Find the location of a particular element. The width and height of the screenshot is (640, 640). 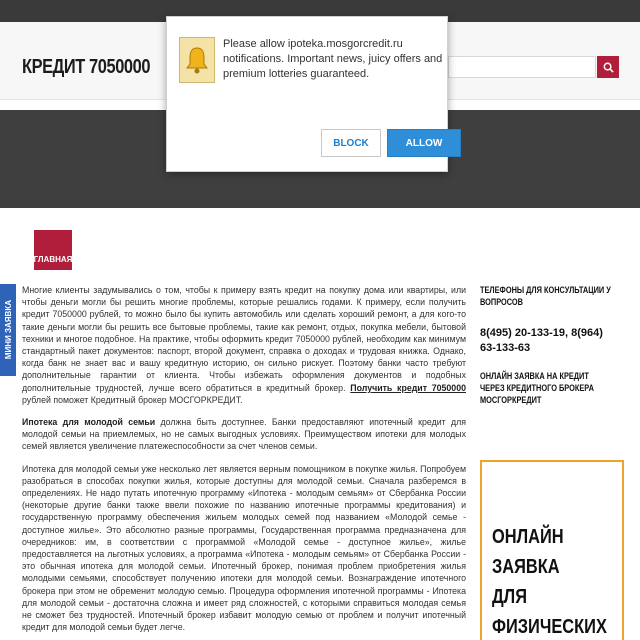

search-icon is located at coordinates (608, 67).